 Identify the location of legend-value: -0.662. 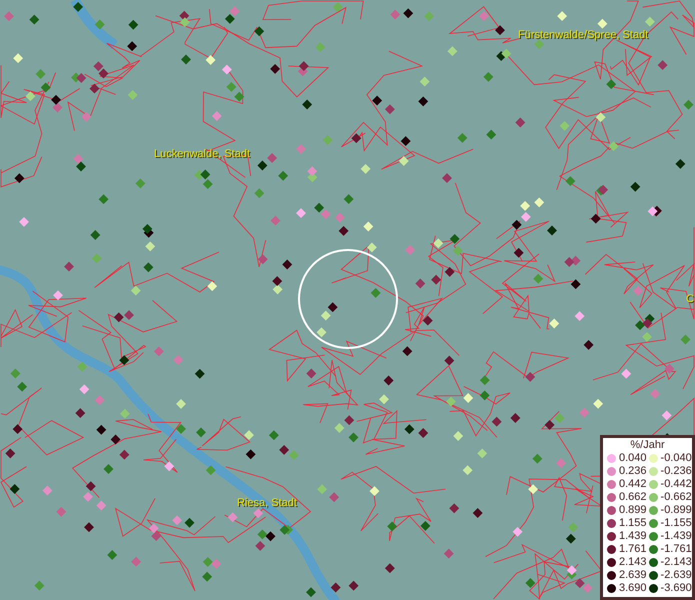
(676, 497).